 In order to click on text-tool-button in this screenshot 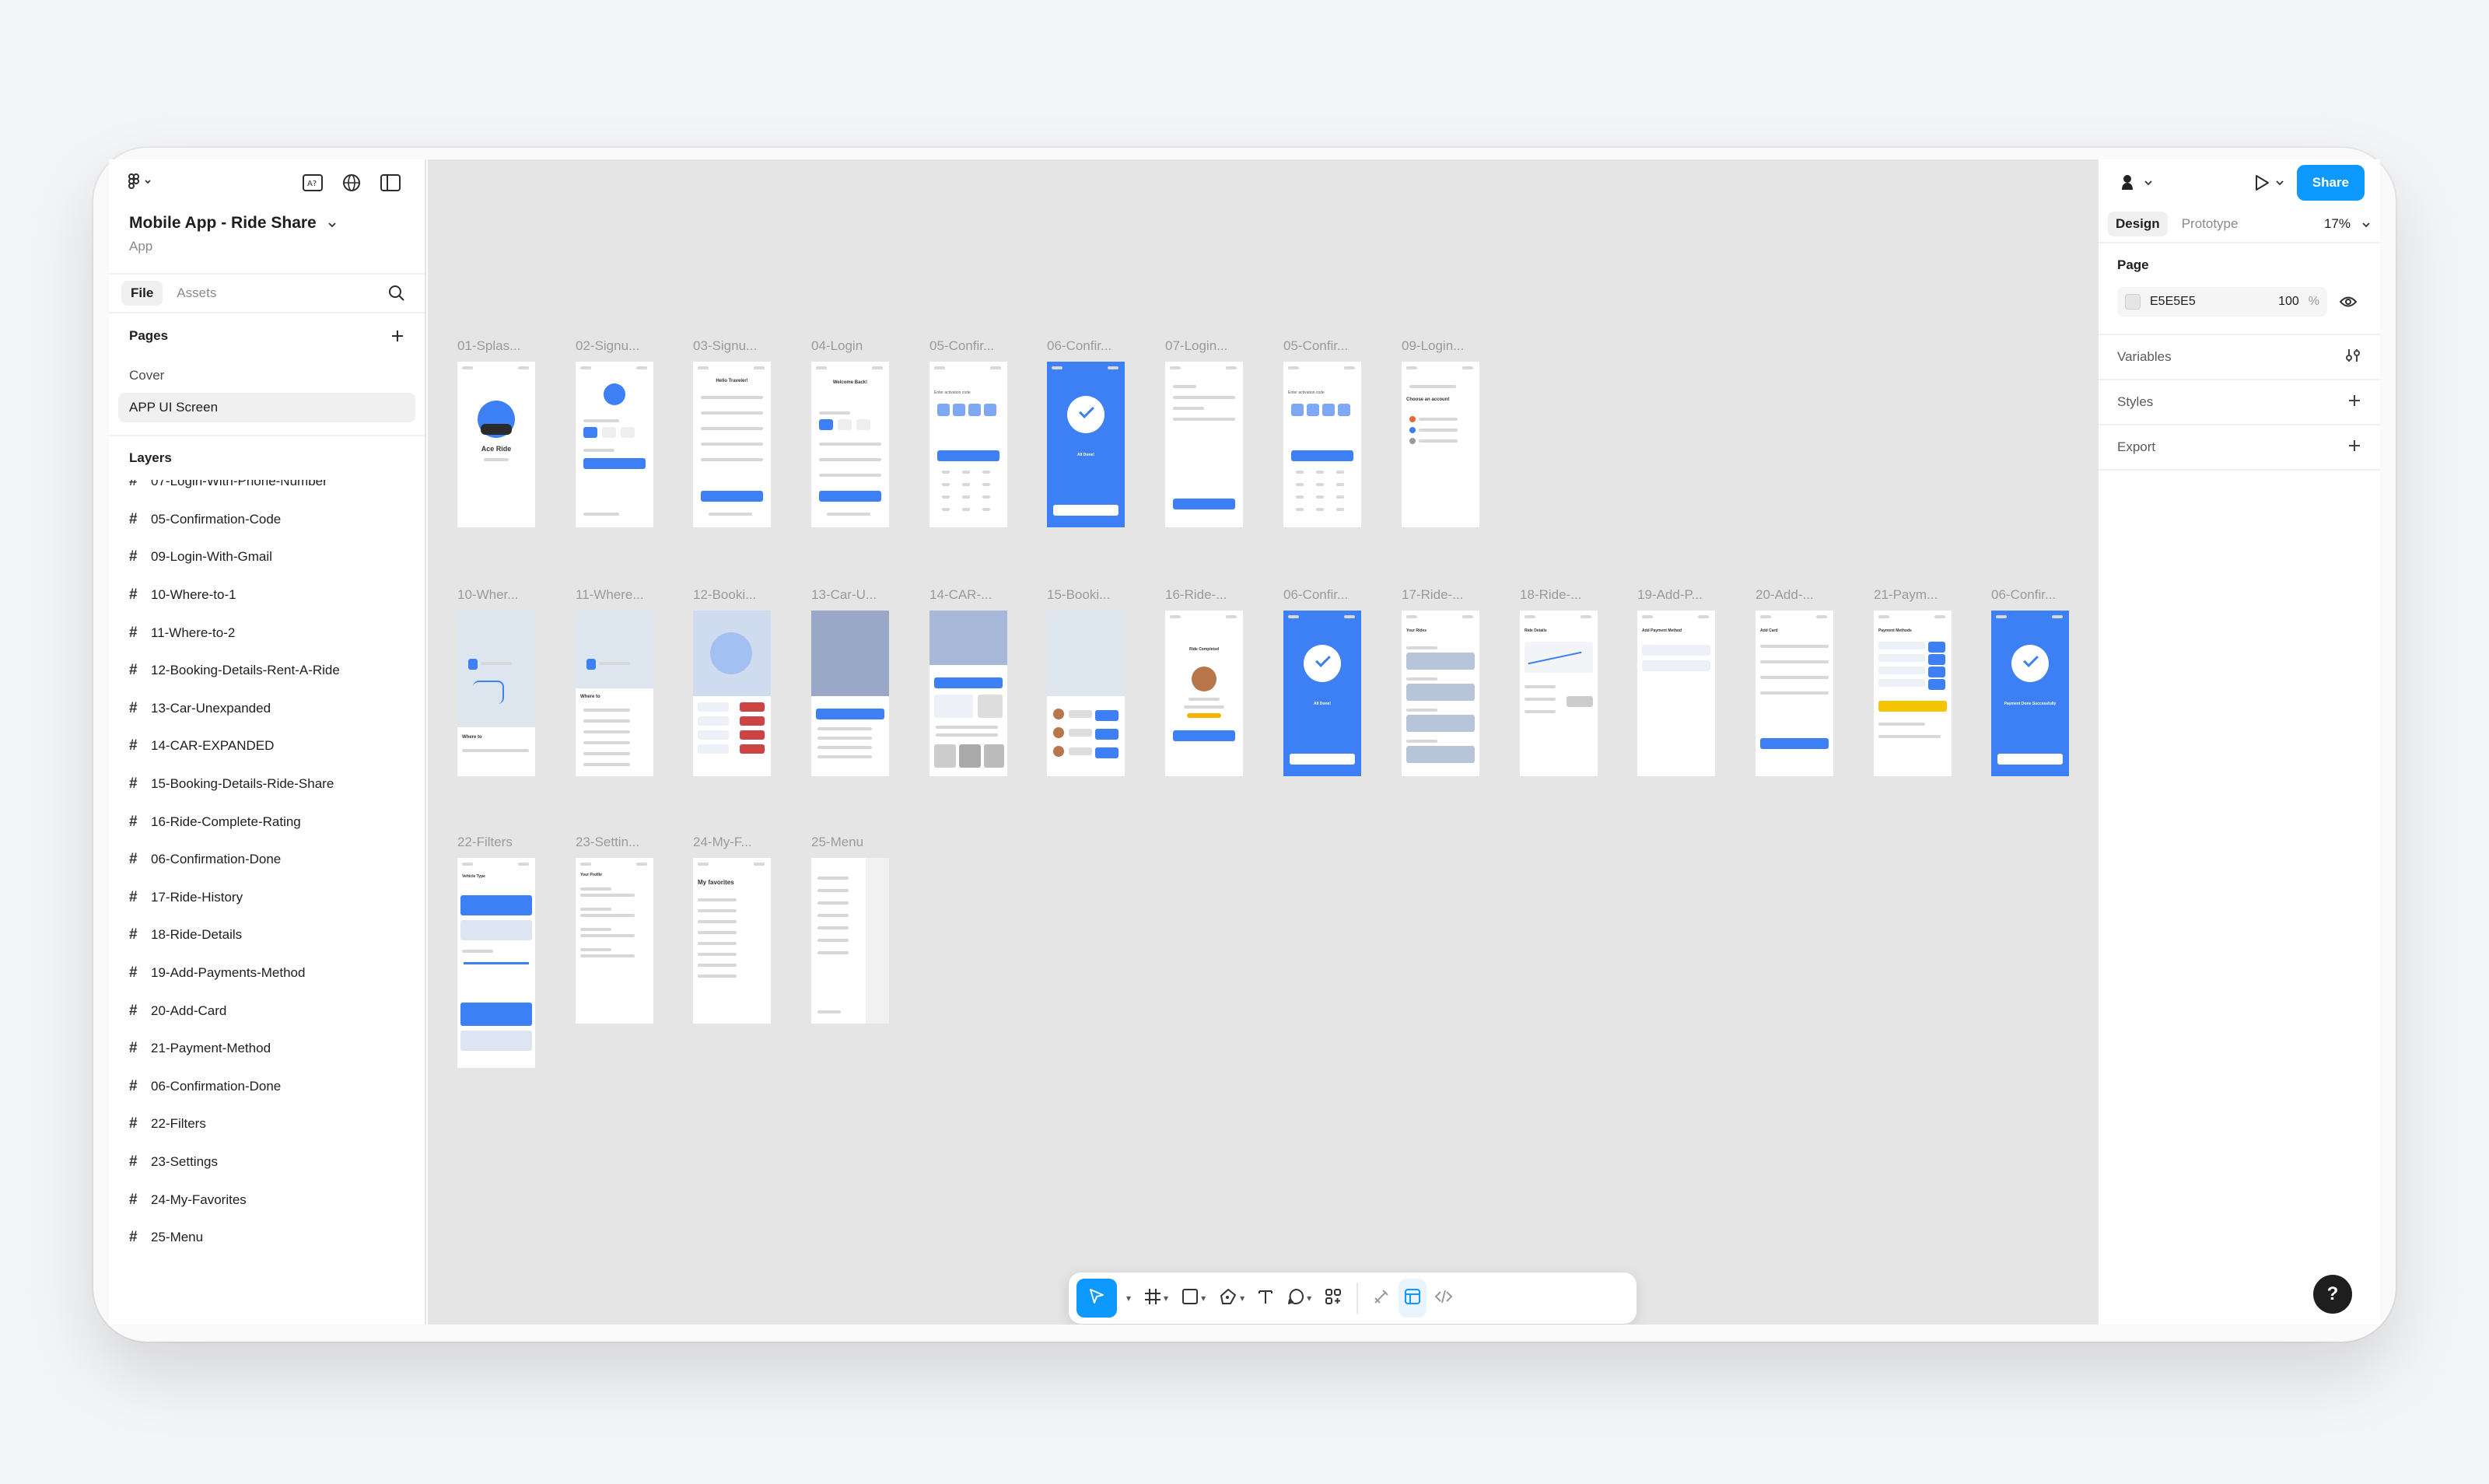, I will do `click(1265, 1299)`.